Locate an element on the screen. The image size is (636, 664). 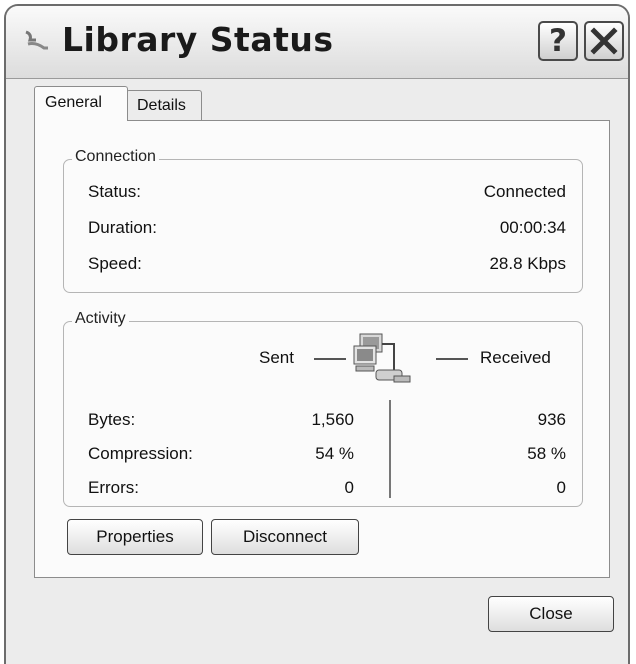
speed-label: Speed: is located at coordinates (115, 263).